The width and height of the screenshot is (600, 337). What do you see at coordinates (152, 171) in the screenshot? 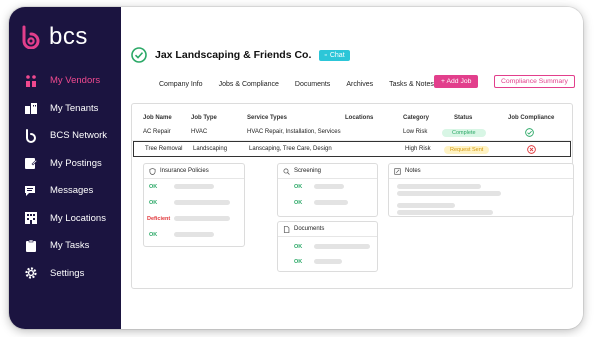
I see `shield-icon` at bounding box center [152, 171].